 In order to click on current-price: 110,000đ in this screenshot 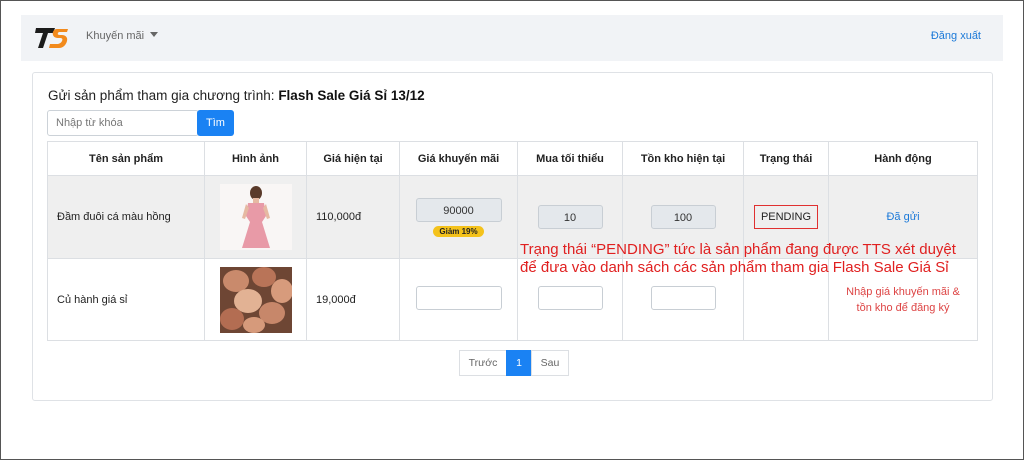, I will do `click(353, 217)`.